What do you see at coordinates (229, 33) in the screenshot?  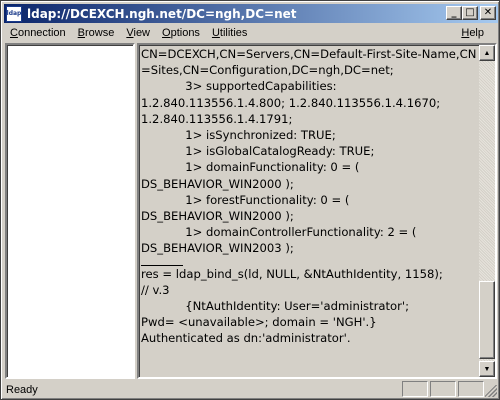 I see `menu-utilities: Utilities` at bounding box center [229, 33].